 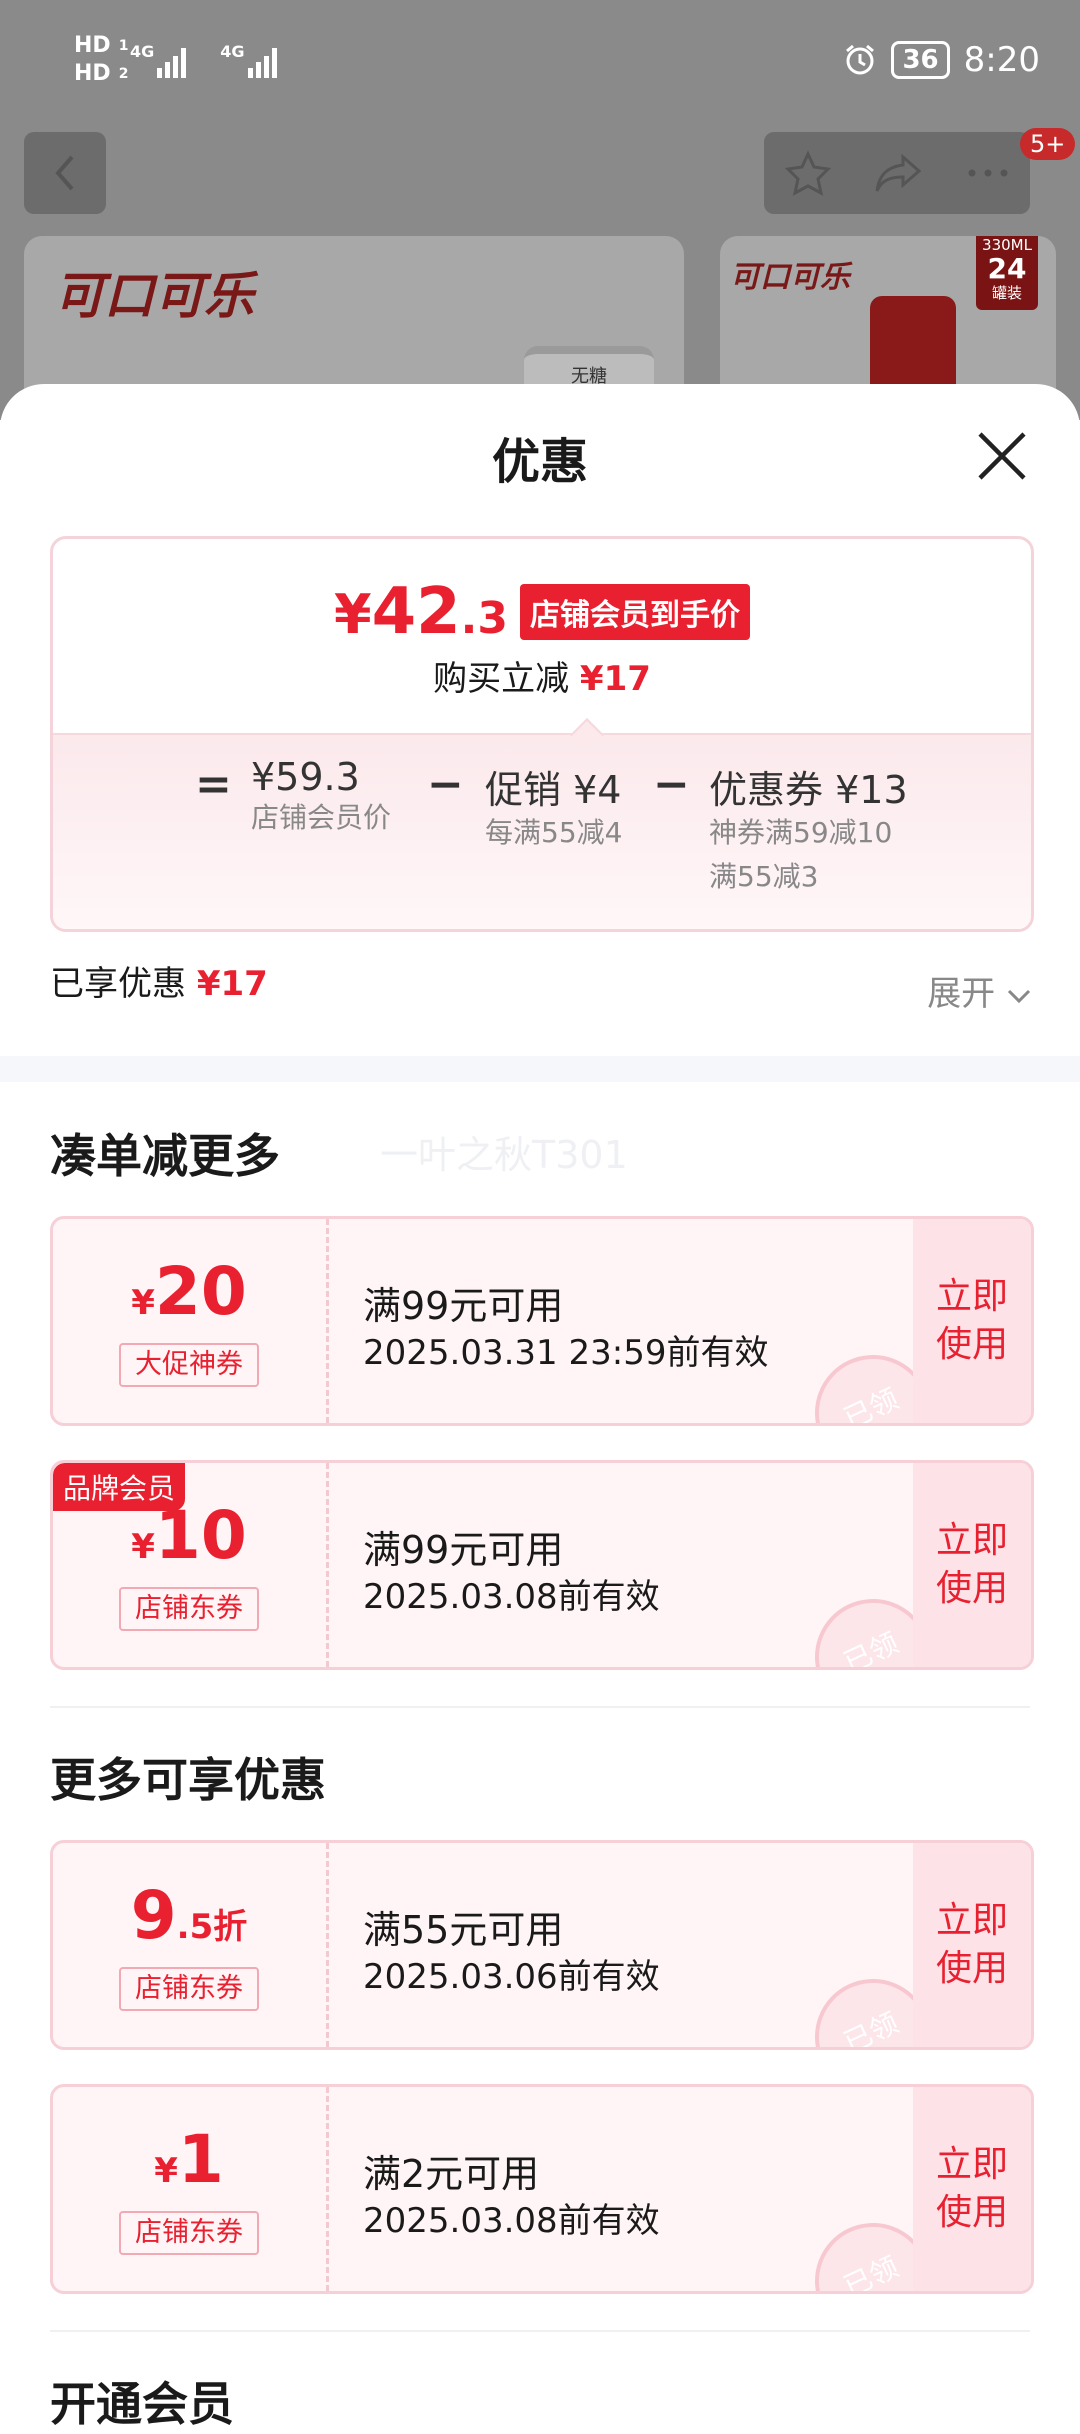 What do you see at coordinates (189, 1365) in the screenshot?
I see `coupon-type: 大促神券` at bounding box center [189, 1365].